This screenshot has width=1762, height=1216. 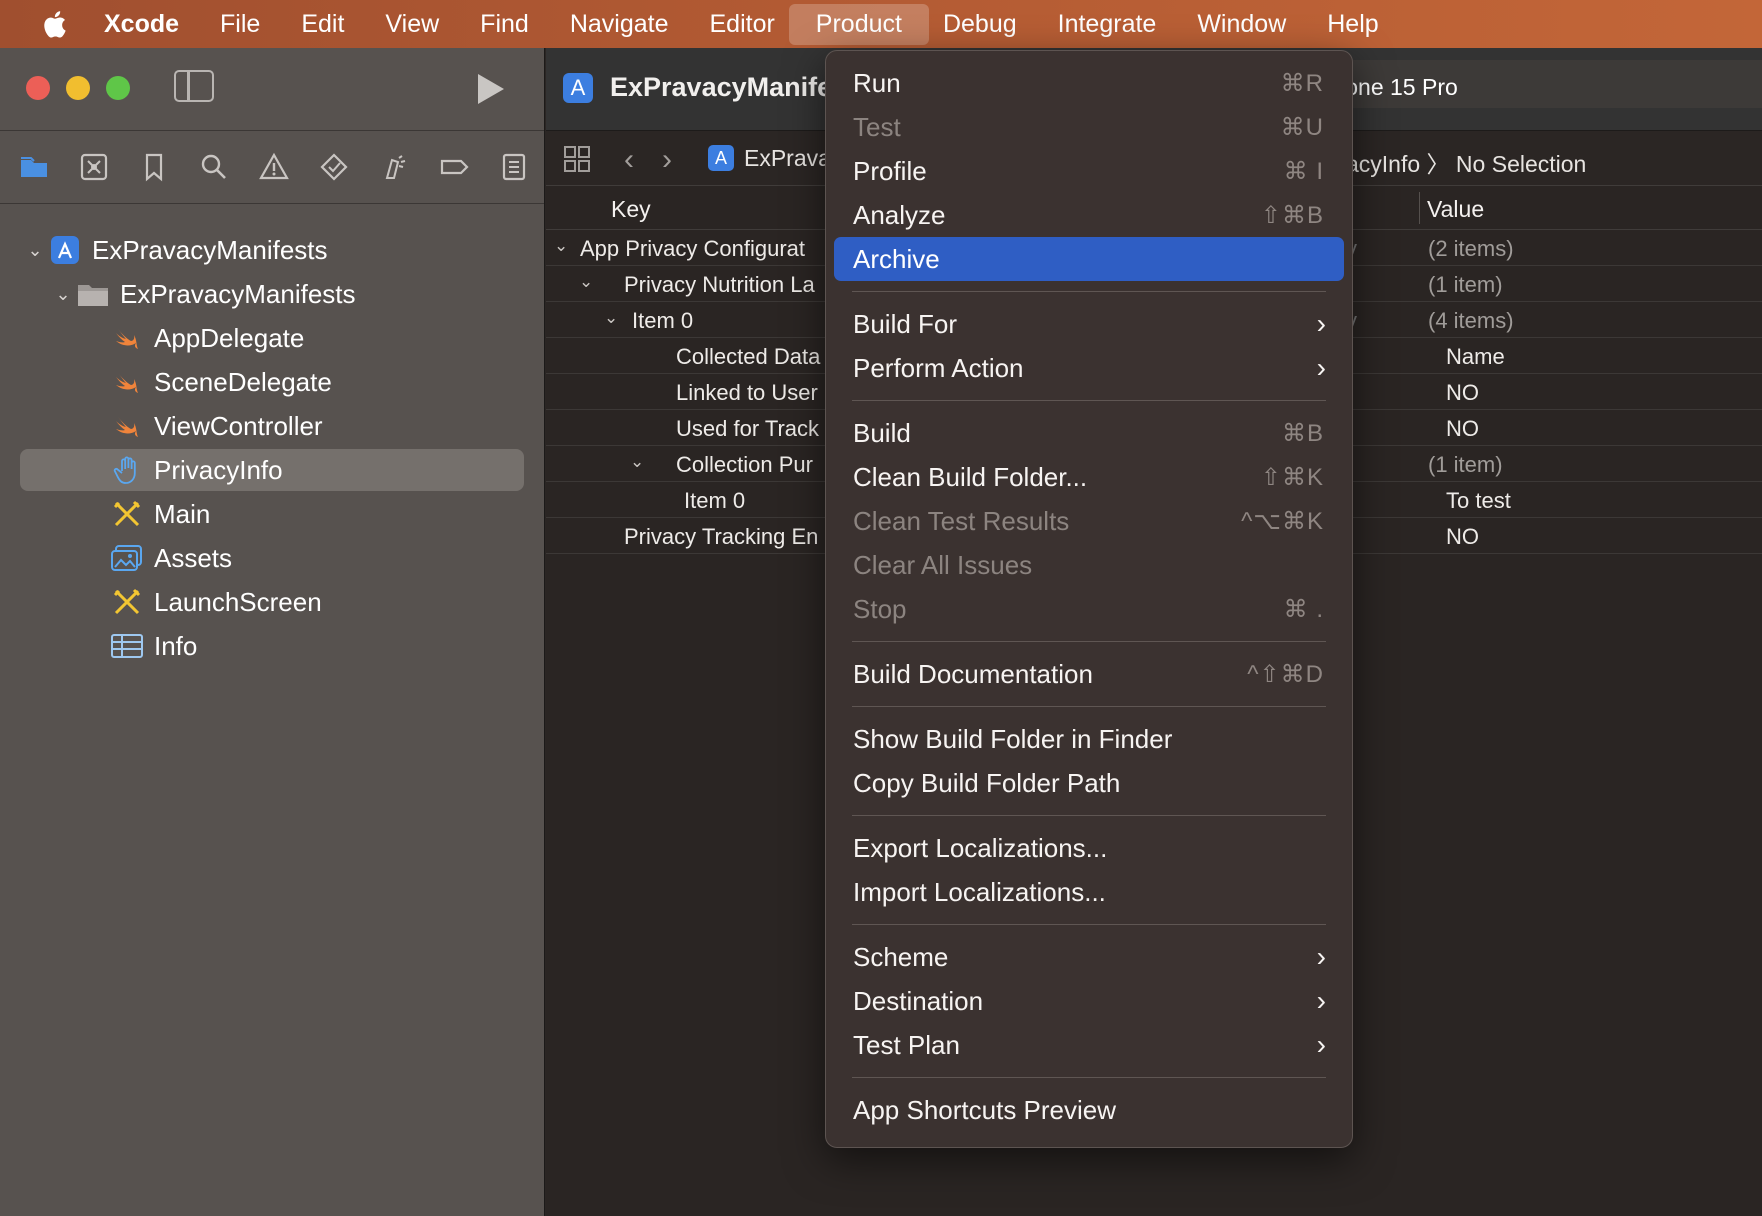 What do you see at coordinates (577, 159) in the screenshot?
I see `related-items-grid-icon` at bounding box center [577, 159].